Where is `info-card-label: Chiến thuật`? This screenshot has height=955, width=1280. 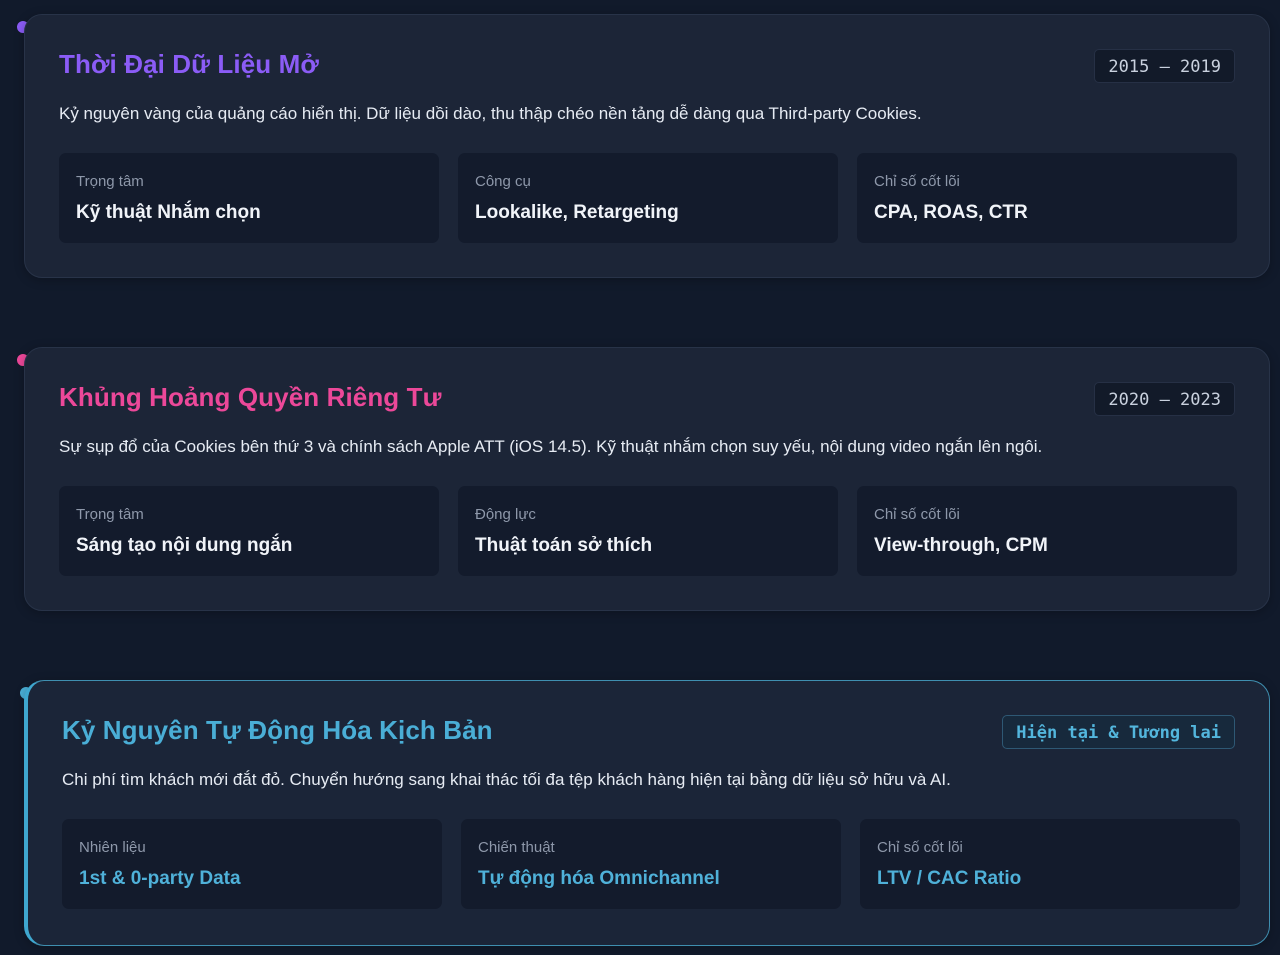
info-card-label: Chiến thuật is located at coordinates (516, 847).